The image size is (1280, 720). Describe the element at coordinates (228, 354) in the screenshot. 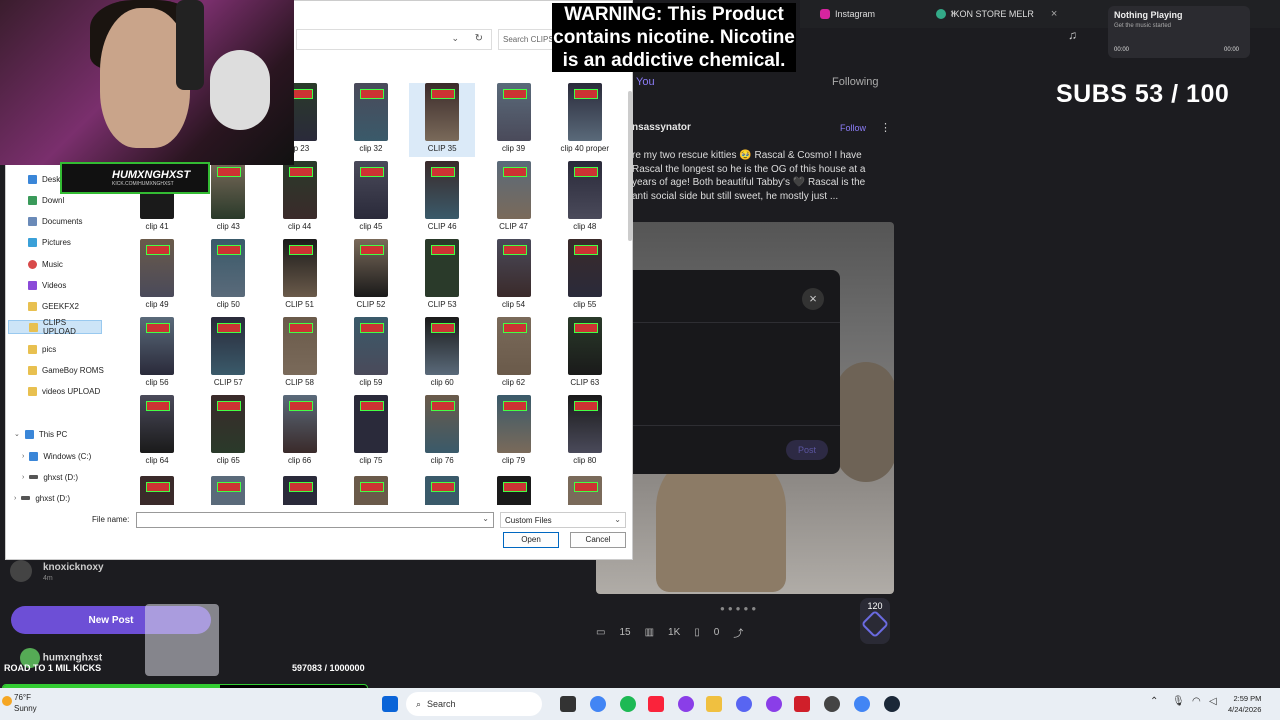

I see `file-item: CLIP 57` at that location.